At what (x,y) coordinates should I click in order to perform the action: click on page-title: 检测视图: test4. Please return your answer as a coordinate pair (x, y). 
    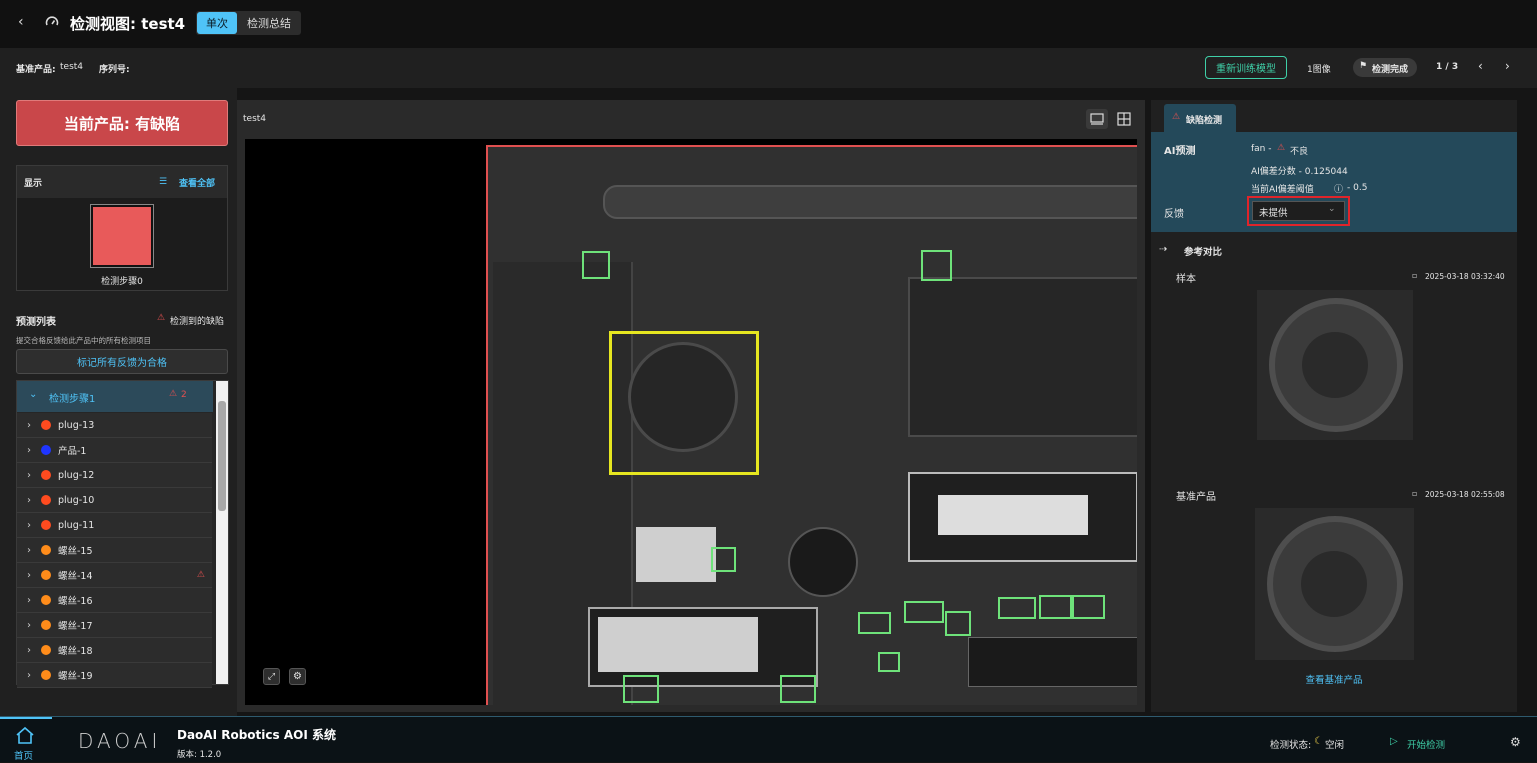
    Looking at the image, I should click on (128, 24).